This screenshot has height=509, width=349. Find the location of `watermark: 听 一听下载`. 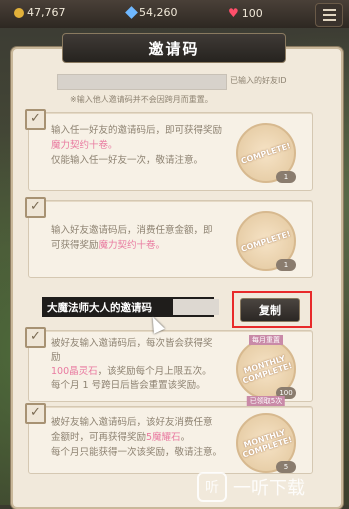

watermark: 听 一听下载 is located at coordinates (269, 487).